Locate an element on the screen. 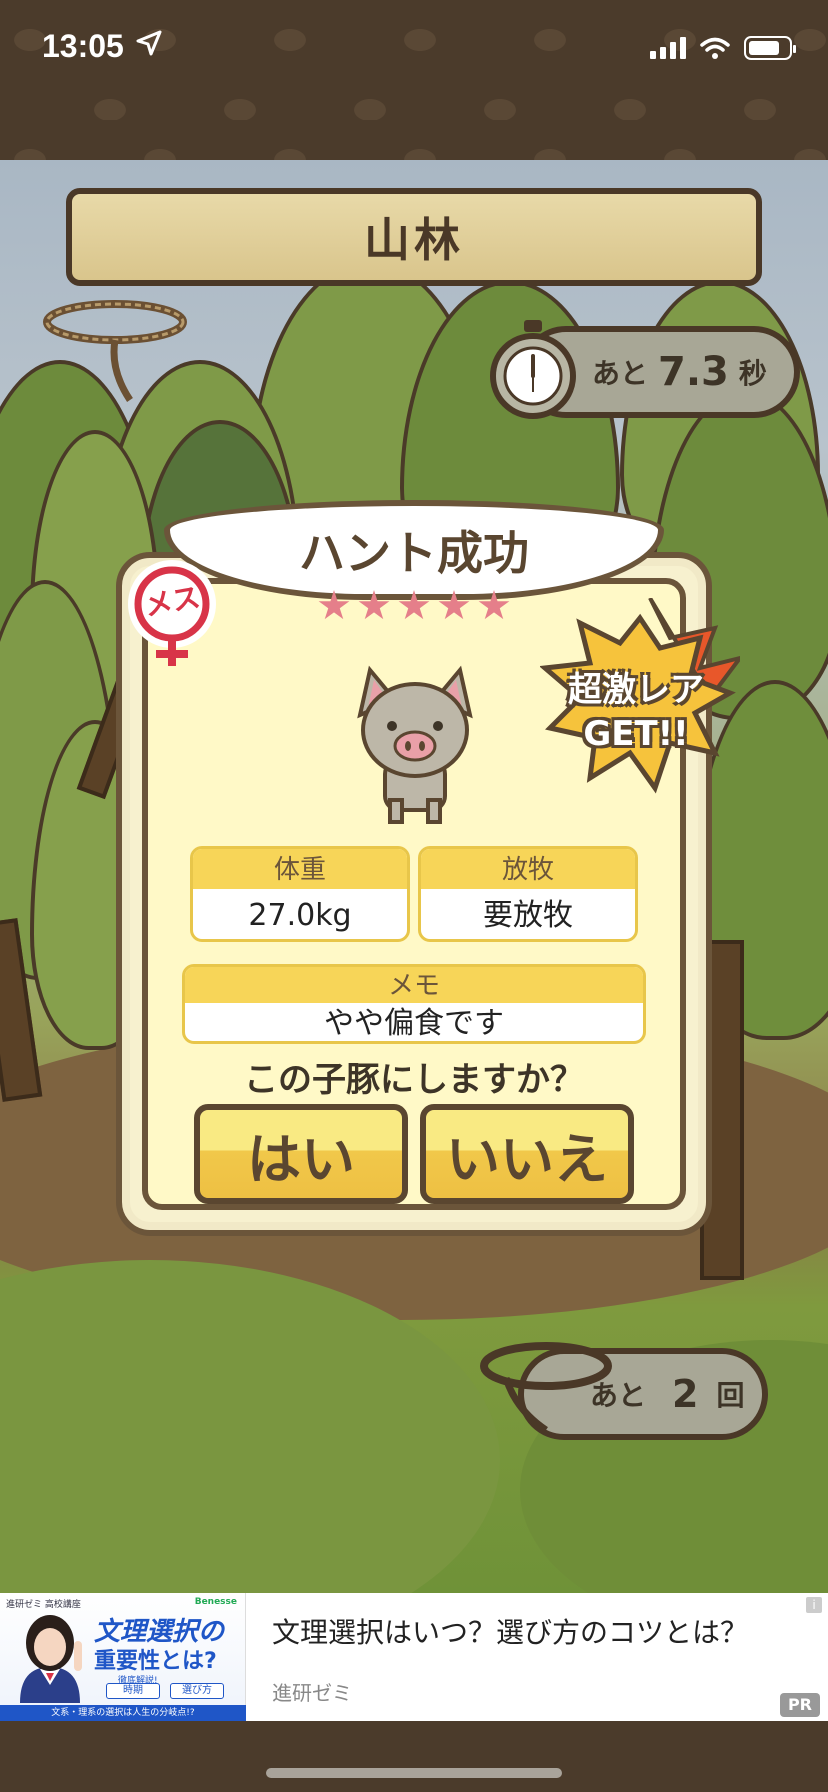  confirm-question: この子豚にしますか？ is located at coordinates (414, 1080).